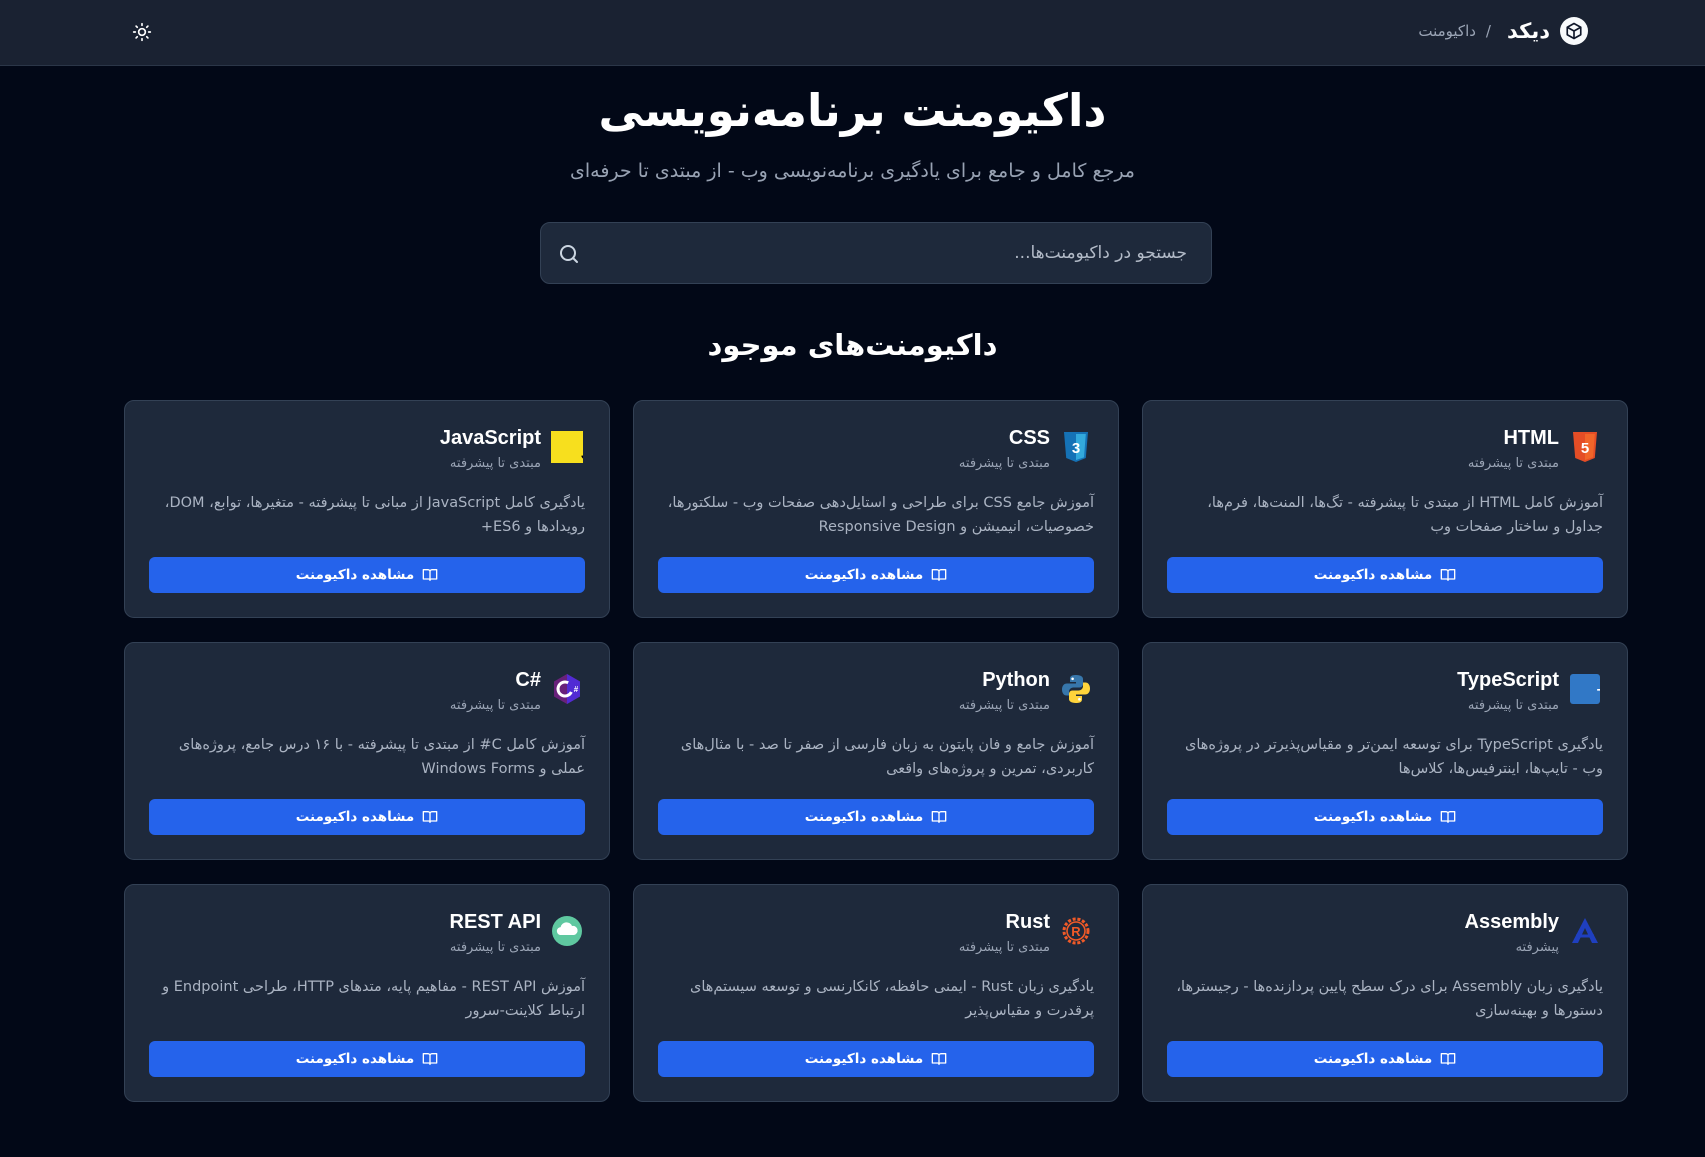  What do you see at coordinates (1528, 31) in the screenshot?
I see `brand-name: دیکد` at bounding box center [1528, 31].